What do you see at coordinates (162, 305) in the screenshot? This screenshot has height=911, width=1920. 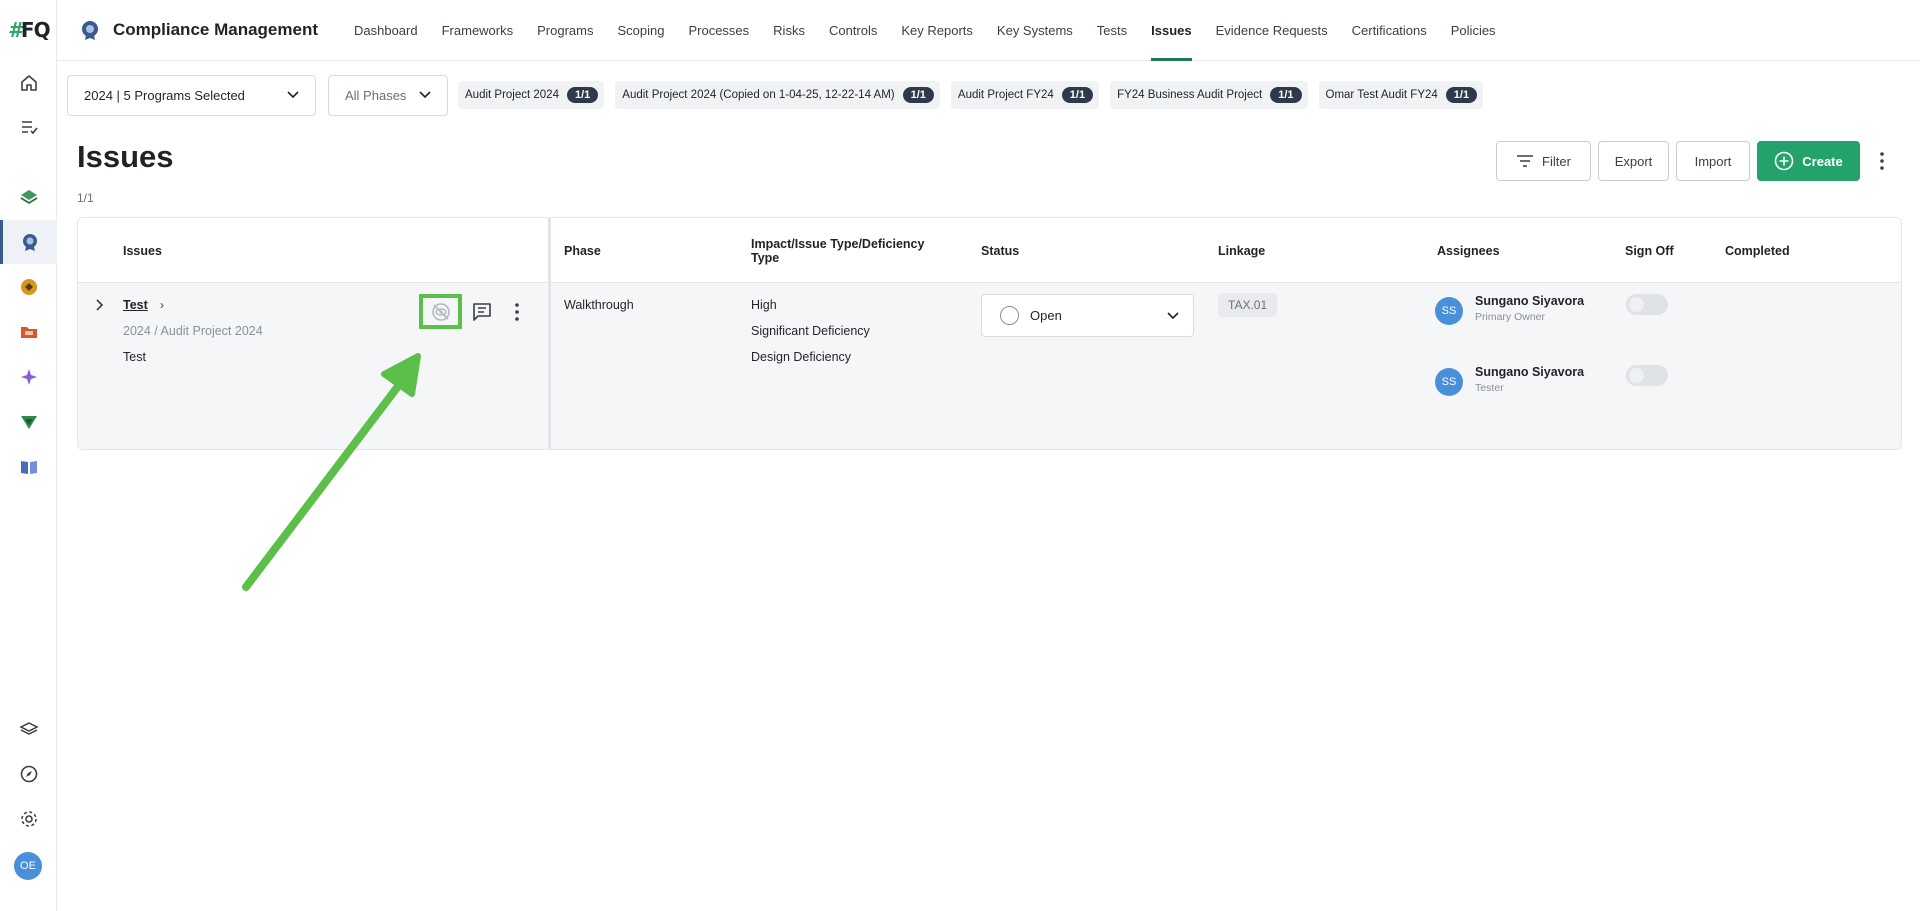 I see `open-issue-chevron-icon: ›` at bounding box center [162, 305].